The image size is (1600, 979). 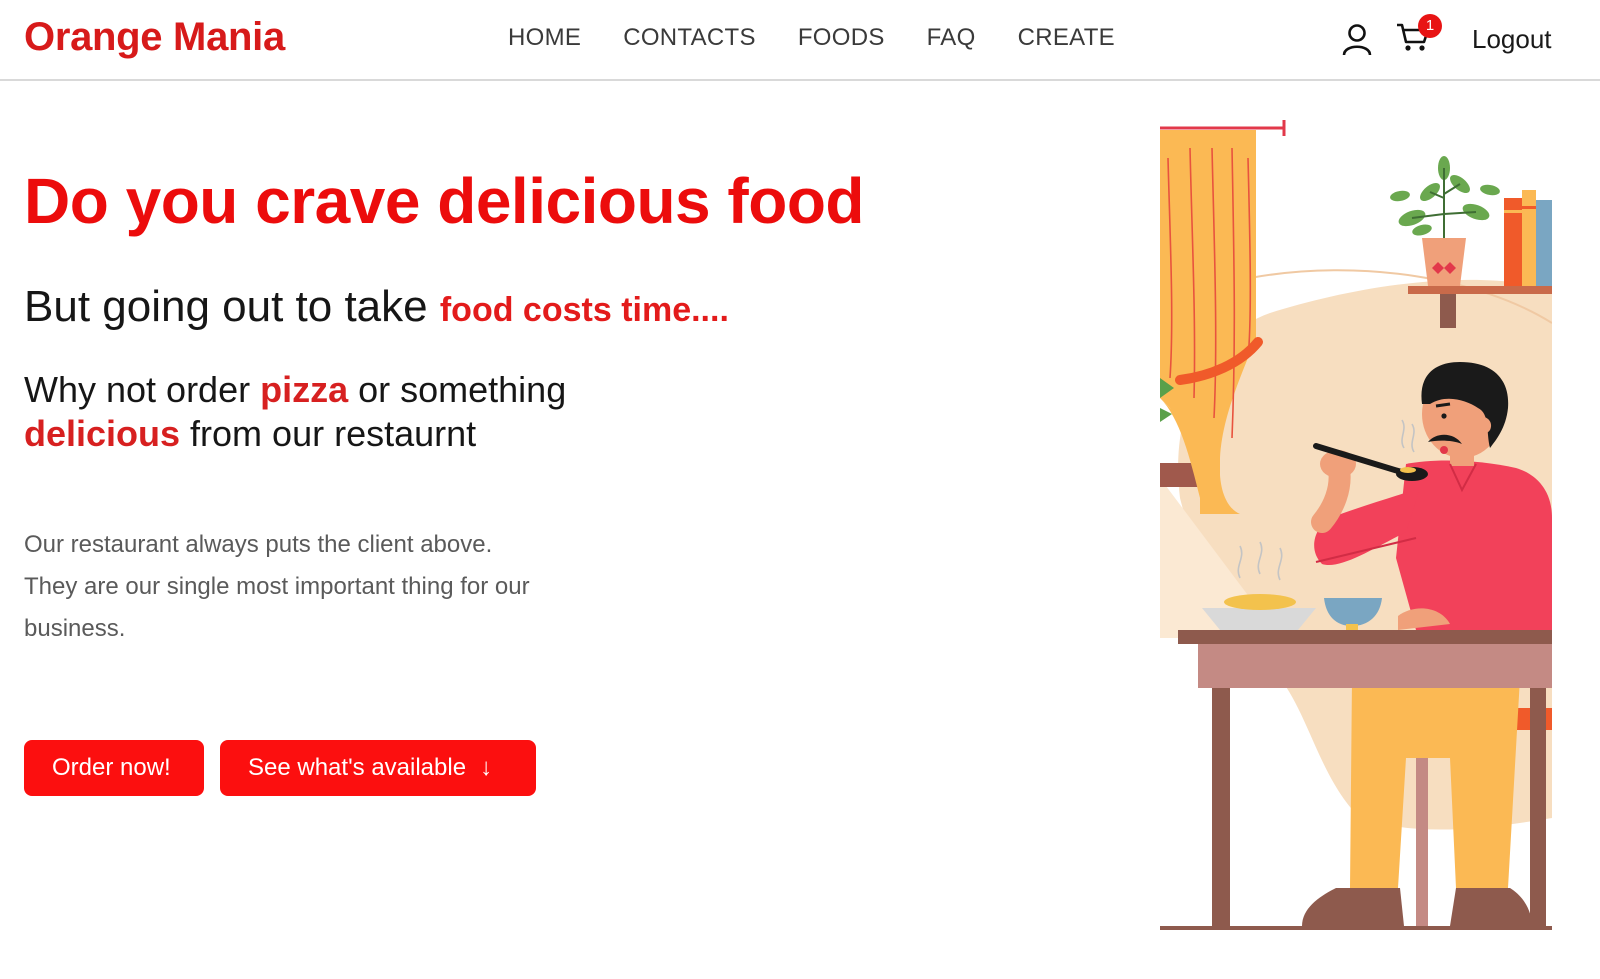 What do you see at coordinates (444, 201) in the screenshot?
I see `hero-title: Do you crave delicious food` at bounding box center [444, 201].